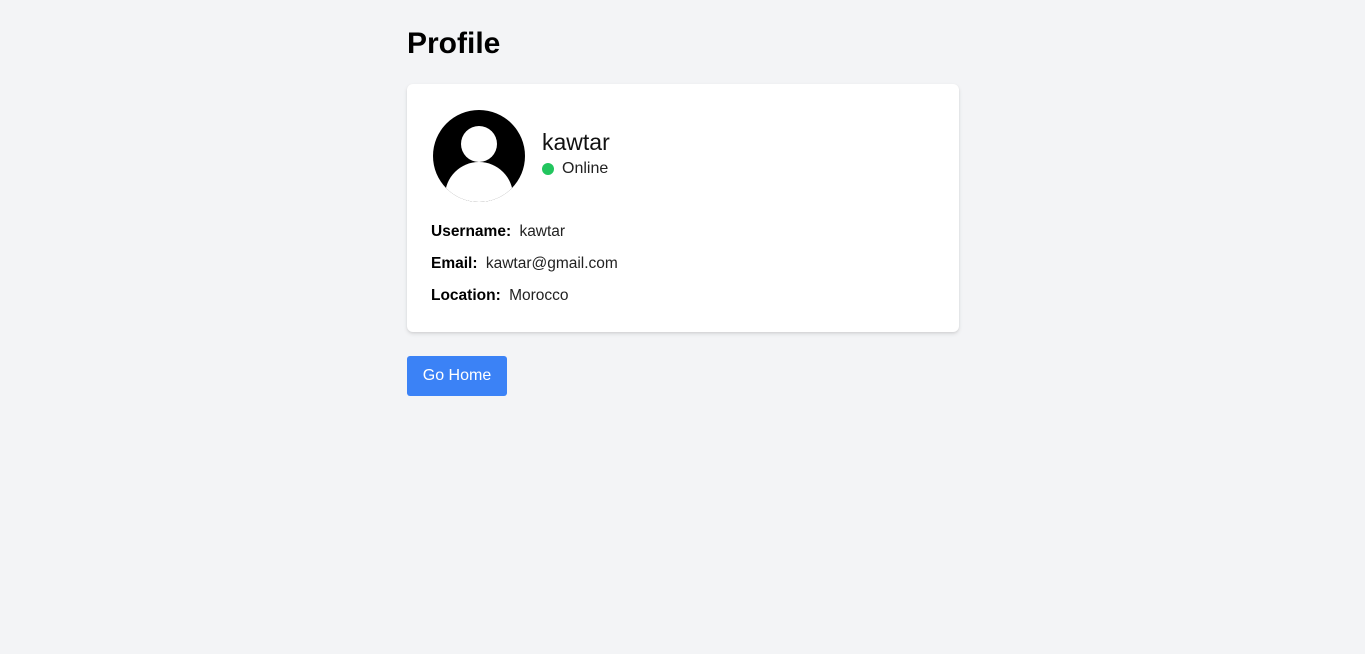 Image resolution: width=1365 pixels, height=654 pixels. I want to click on status-text: Online, so click(585, 168).